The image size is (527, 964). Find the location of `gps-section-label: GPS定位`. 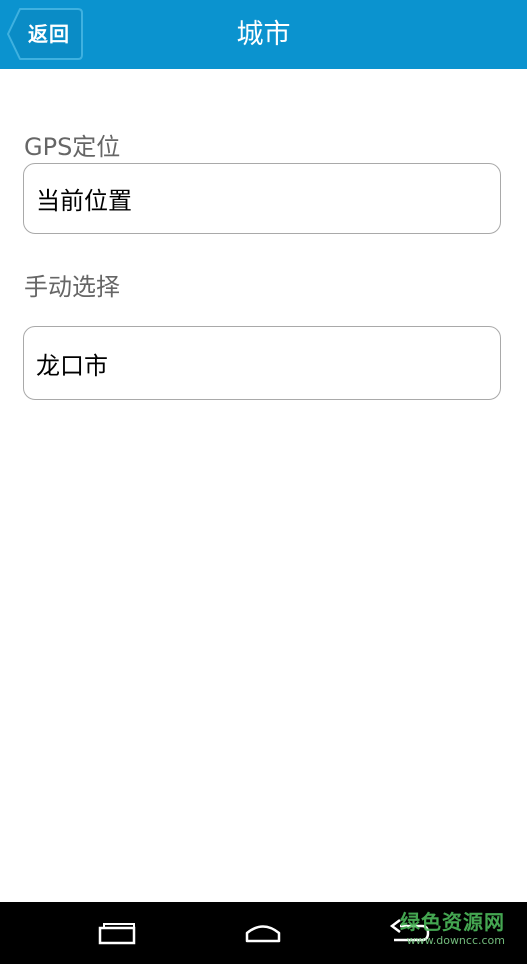

gps-section-label: GPS定位 is located at coordinates (72, 147).